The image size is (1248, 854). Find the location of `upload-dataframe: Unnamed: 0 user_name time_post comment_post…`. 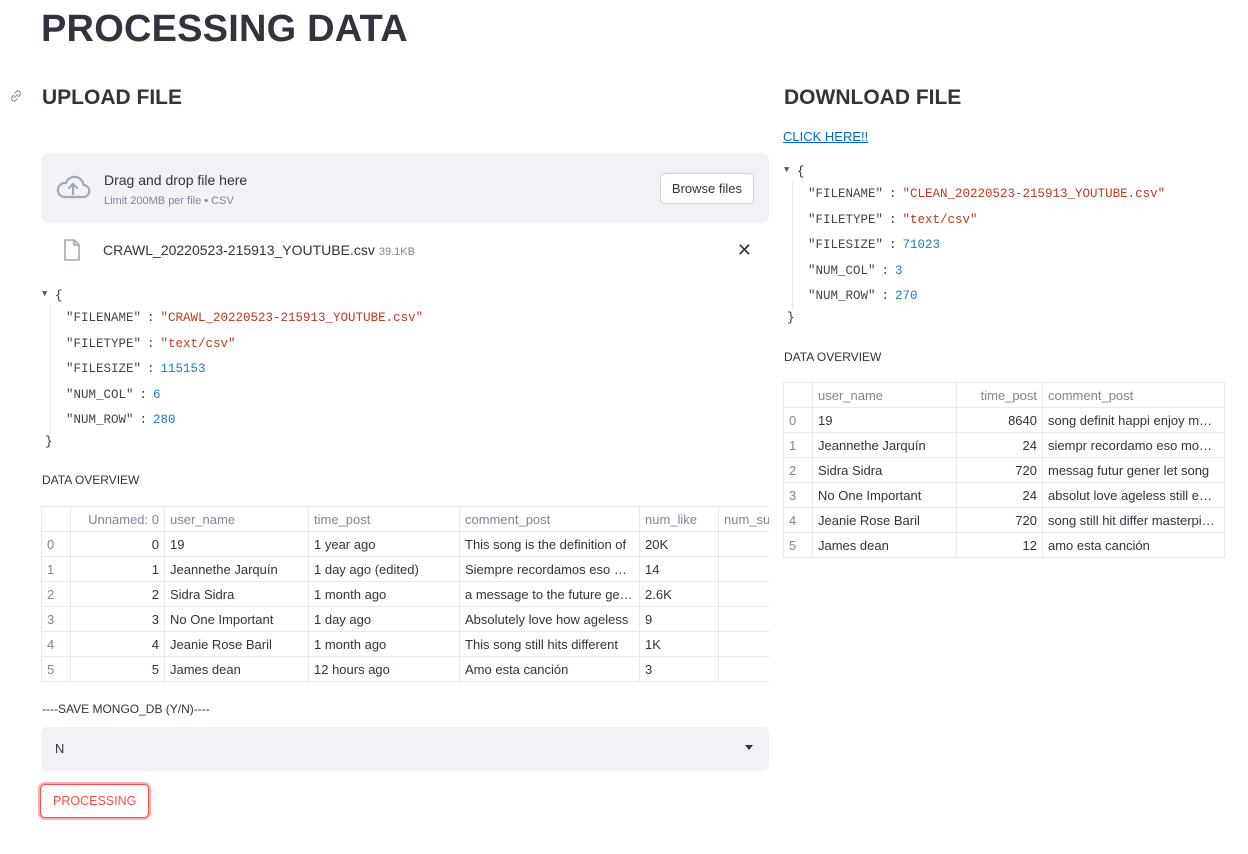

upload-dataframe: Unnamed: 0 user_name time_post comment_post… is located at coordinates (405, 596).